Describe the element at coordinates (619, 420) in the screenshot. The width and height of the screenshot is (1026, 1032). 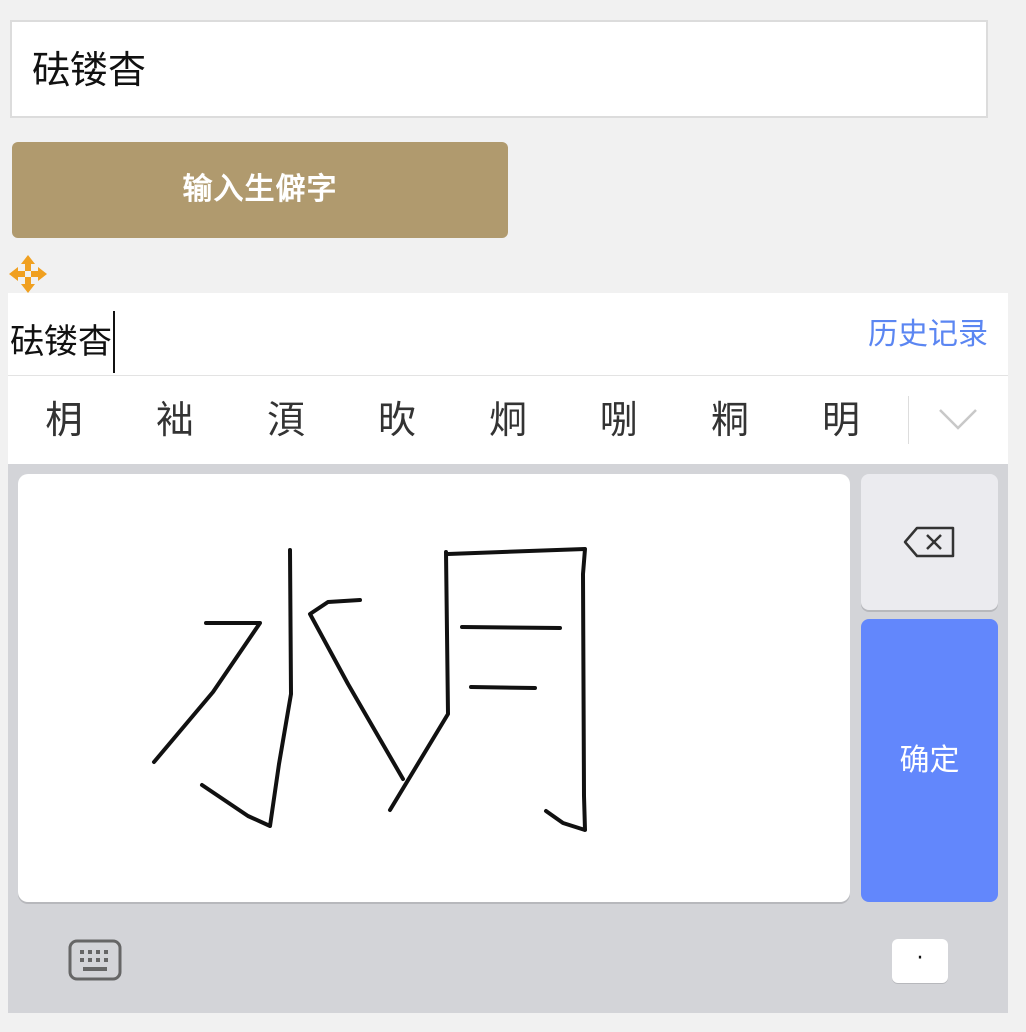
I see `candidate-6: 哵` at that location.